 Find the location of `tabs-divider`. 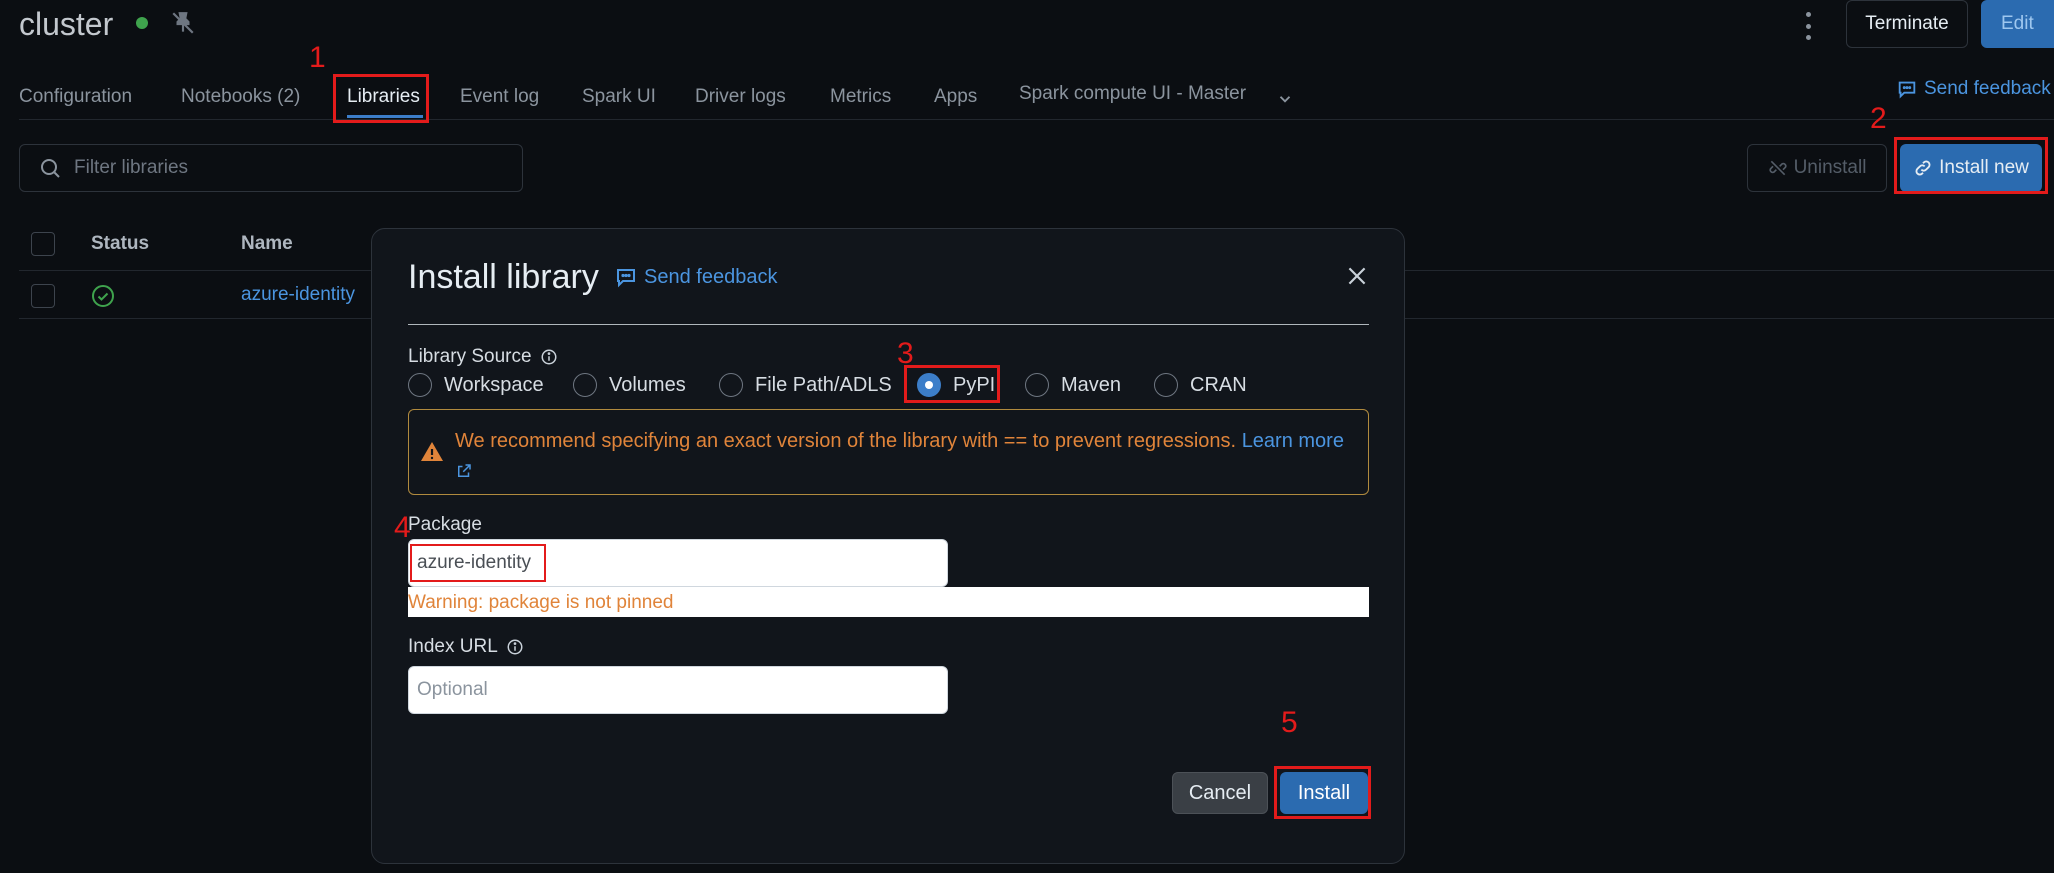

tabs-divider is located at coordinates (1036, 119).